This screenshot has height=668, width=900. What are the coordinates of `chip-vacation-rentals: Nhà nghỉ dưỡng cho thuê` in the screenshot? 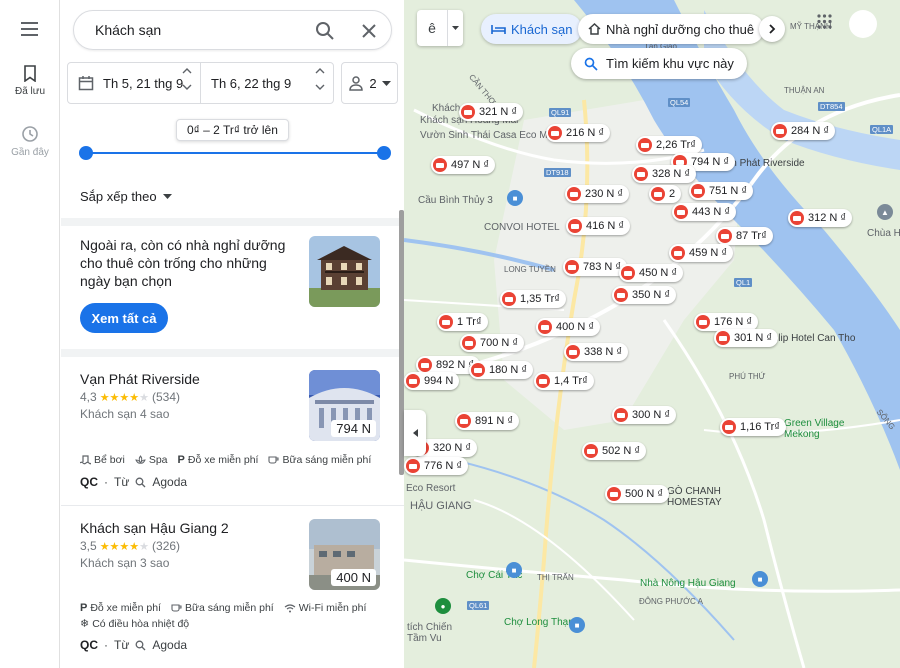 It's located at (671, 29).